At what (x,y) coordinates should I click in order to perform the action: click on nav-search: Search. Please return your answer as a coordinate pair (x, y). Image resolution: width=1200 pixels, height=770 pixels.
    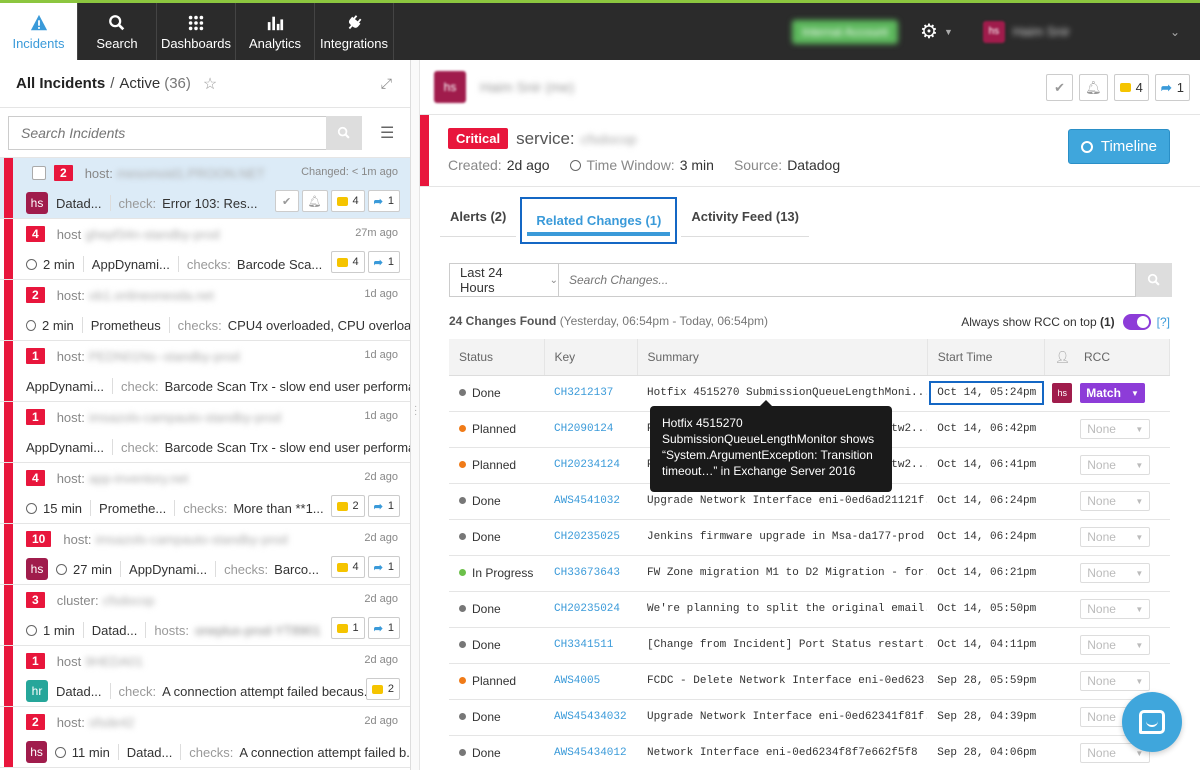
    Looking at the image, I should click on (117, 31).